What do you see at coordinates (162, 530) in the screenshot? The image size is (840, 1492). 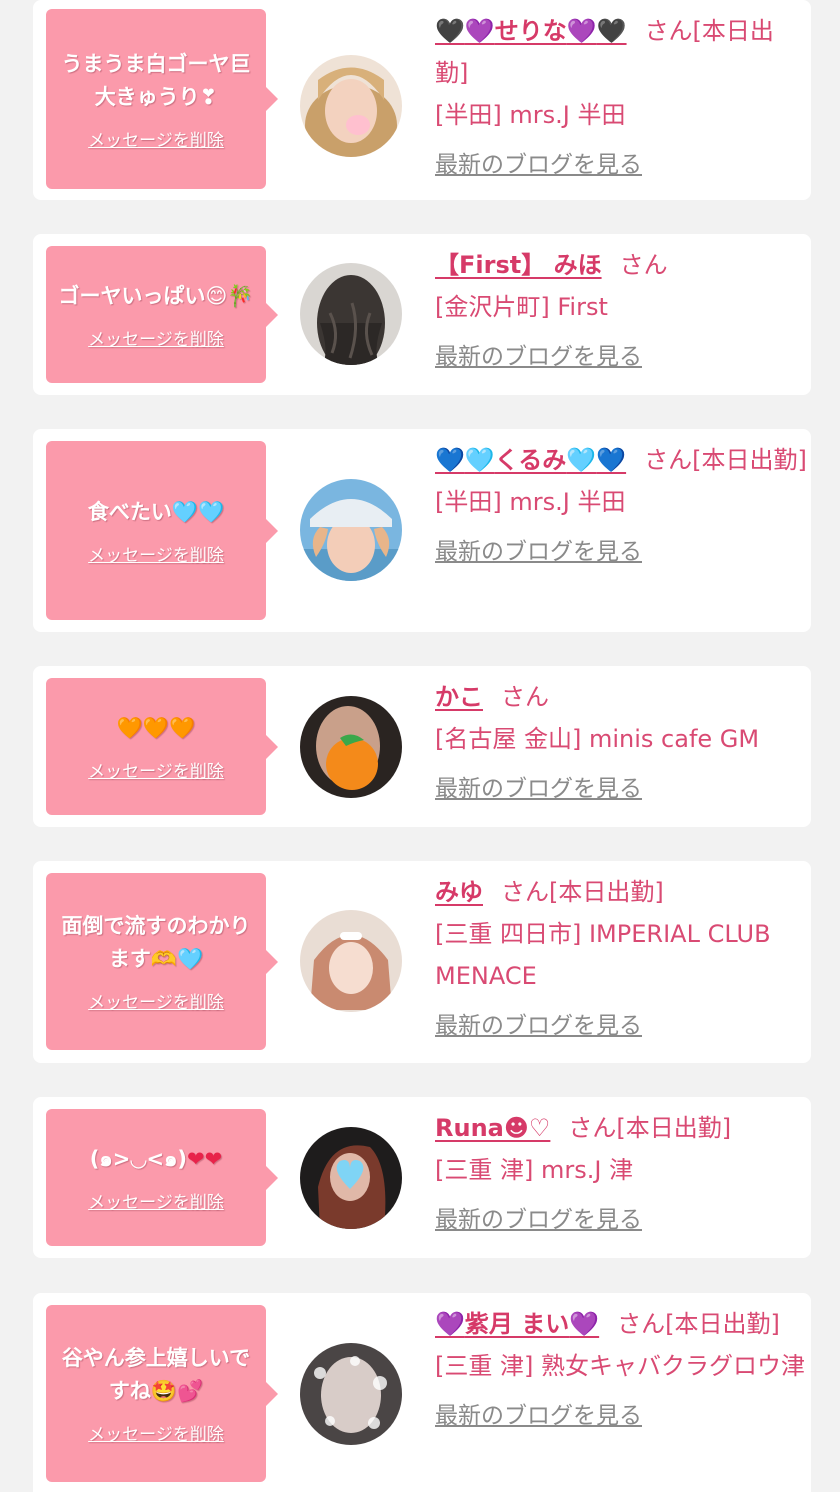 I see `message-bubble: 食べたい🩵🩵 メッセージを削除` at bounding box center [162, 530].